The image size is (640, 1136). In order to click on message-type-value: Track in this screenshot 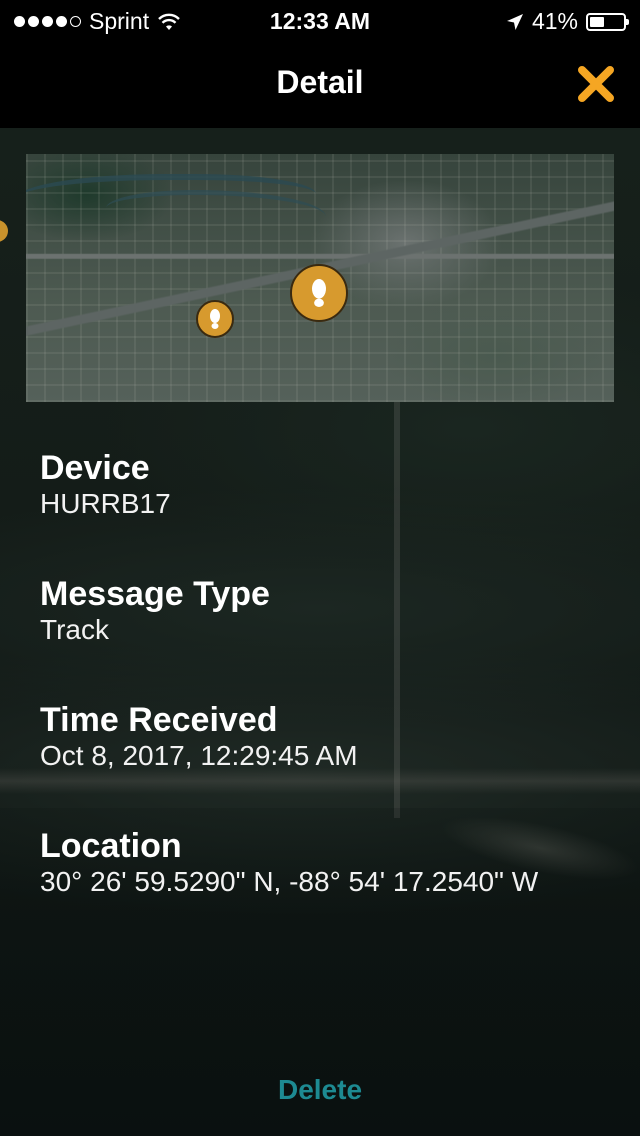, I will do `click(74, 629)`.